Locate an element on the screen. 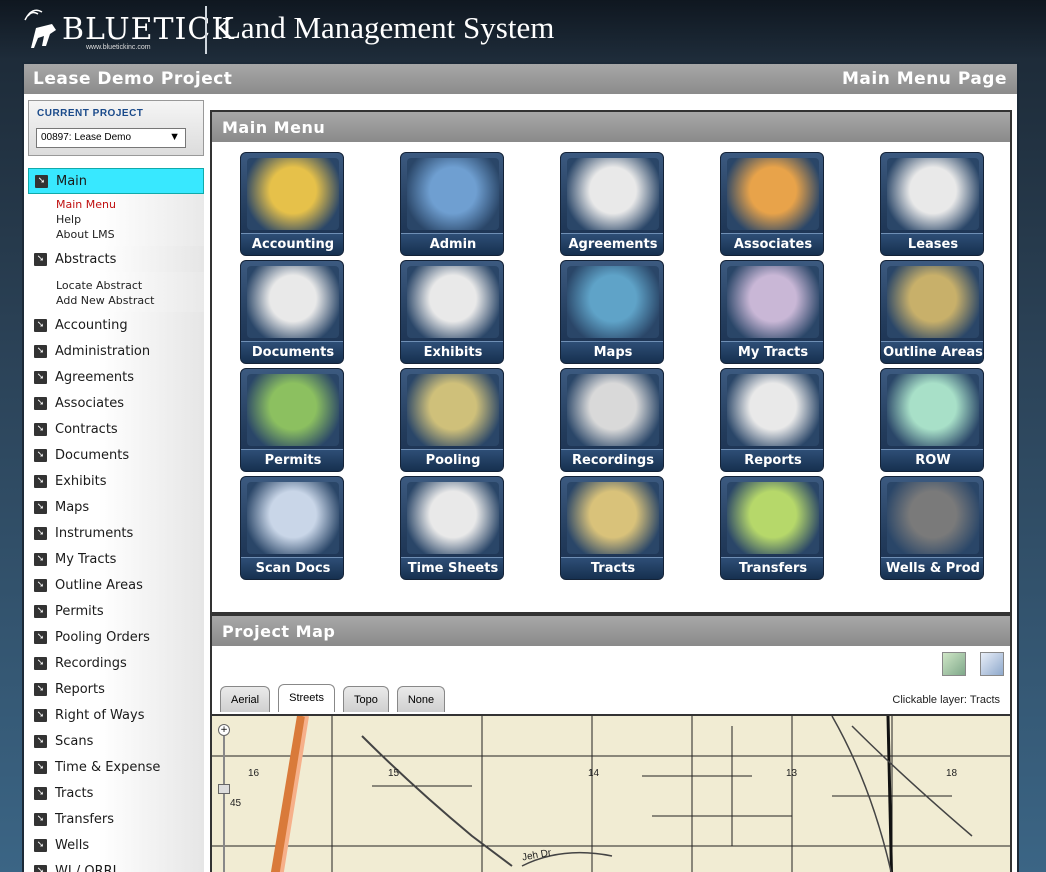  sidebar-item-label: Accounting is located at coordinates (91, 325).